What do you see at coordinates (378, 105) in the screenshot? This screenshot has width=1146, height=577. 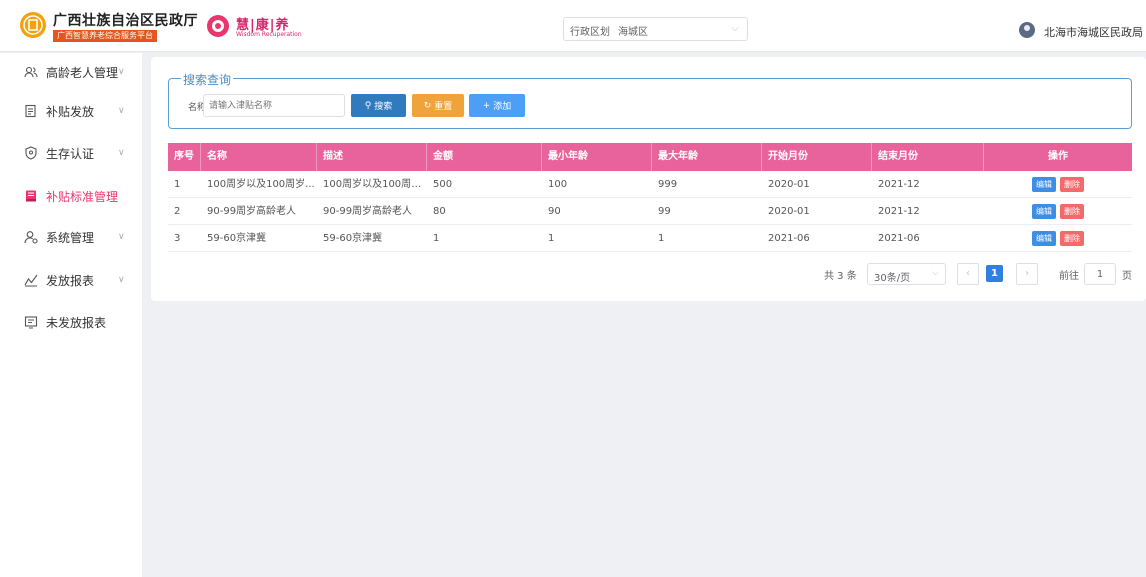 I see `search-button: ⚲ 搜索` at bounding box center [378, 105].